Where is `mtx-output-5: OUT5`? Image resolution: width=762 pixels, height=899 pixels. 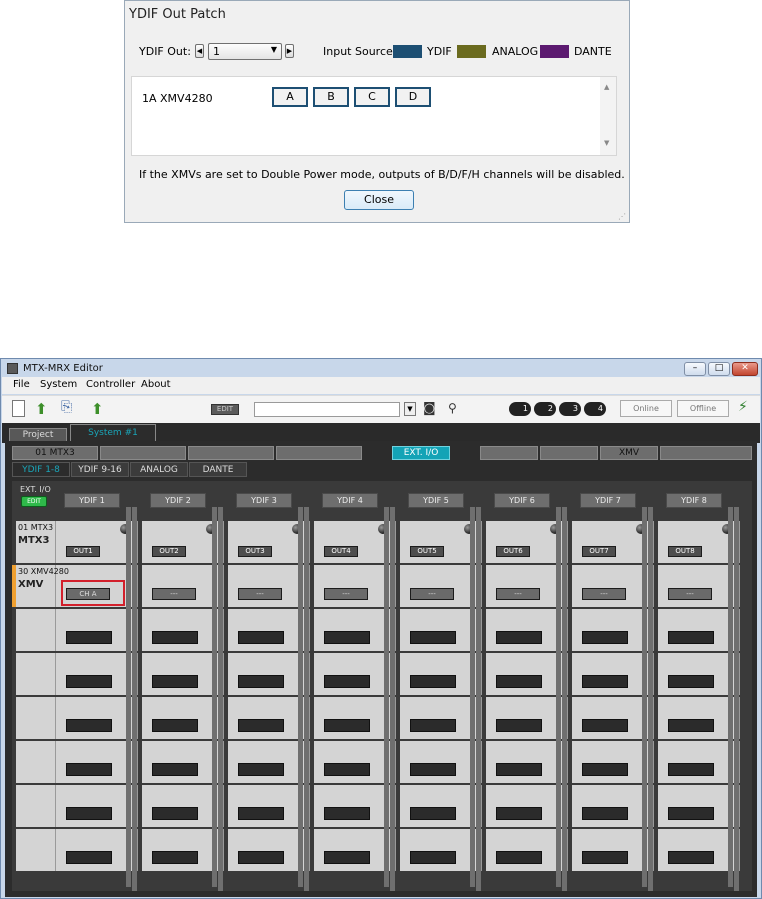
mtx-output-5: OUT5 is located at coordinates (427, 551).